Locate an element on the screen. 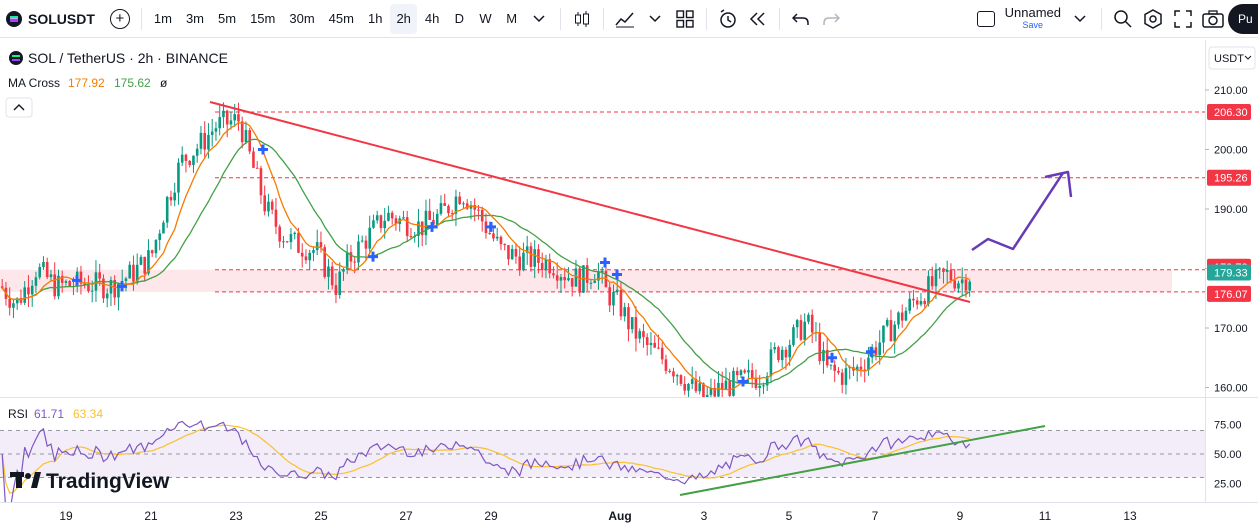  legend-title: SOL / TetherUS · 2h · BINANCE is located at coordinates (128, 58).